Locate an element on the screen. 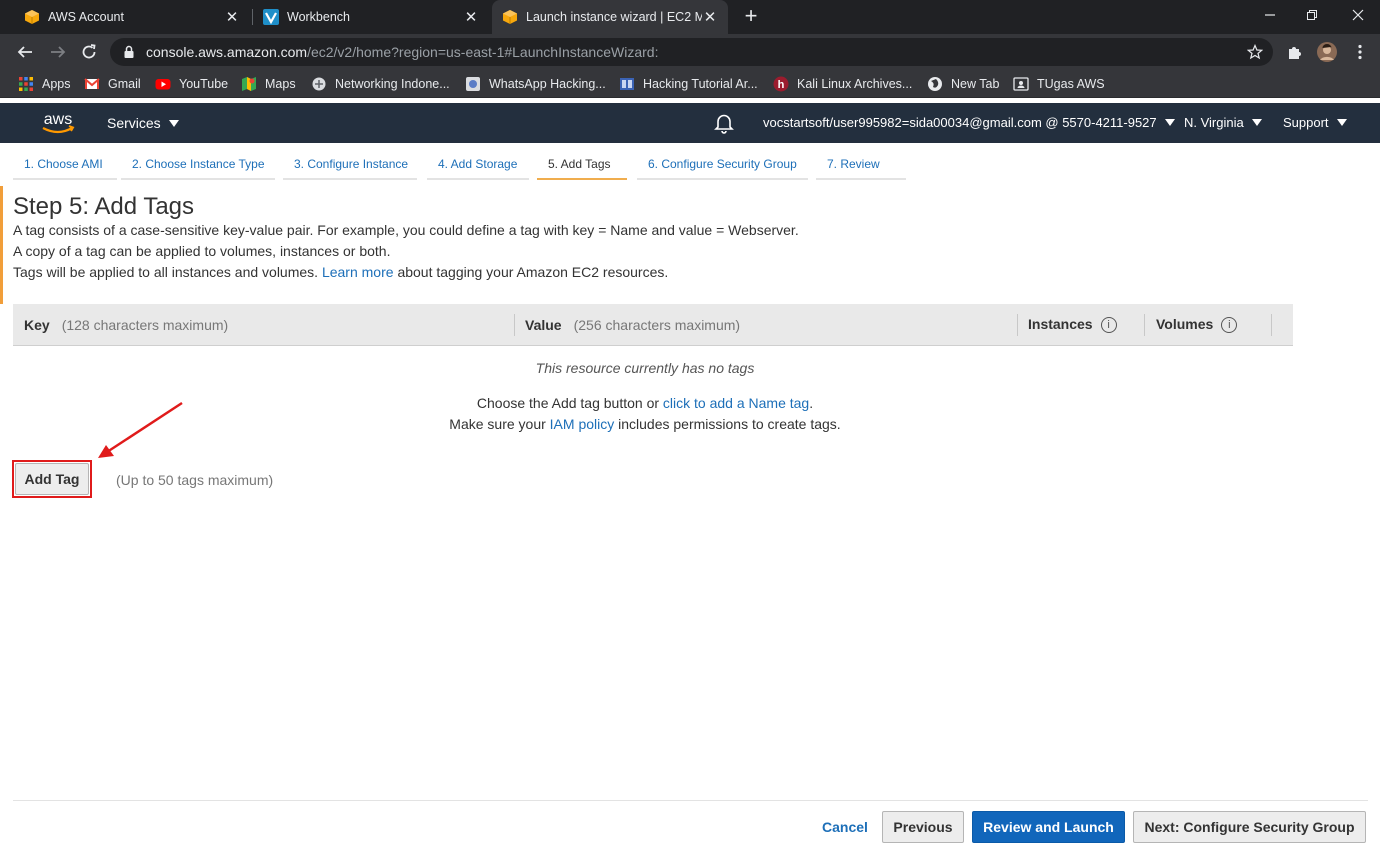 The height and width of the screenshot is (862, 1380). review-and-launch-button: Review and Launch is located at coordinates (1048, 827).